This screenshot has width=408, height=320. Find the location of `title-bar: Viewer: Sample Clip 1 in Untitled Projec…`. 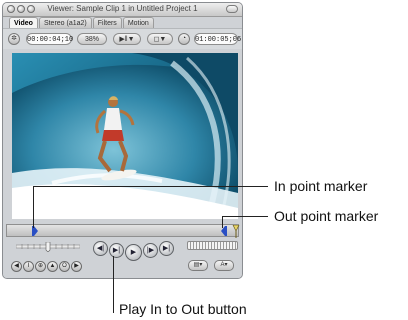

title-bar: Viewer: Sample Clip 1 in Untitled Projec… is located at coordinates (122, 10).